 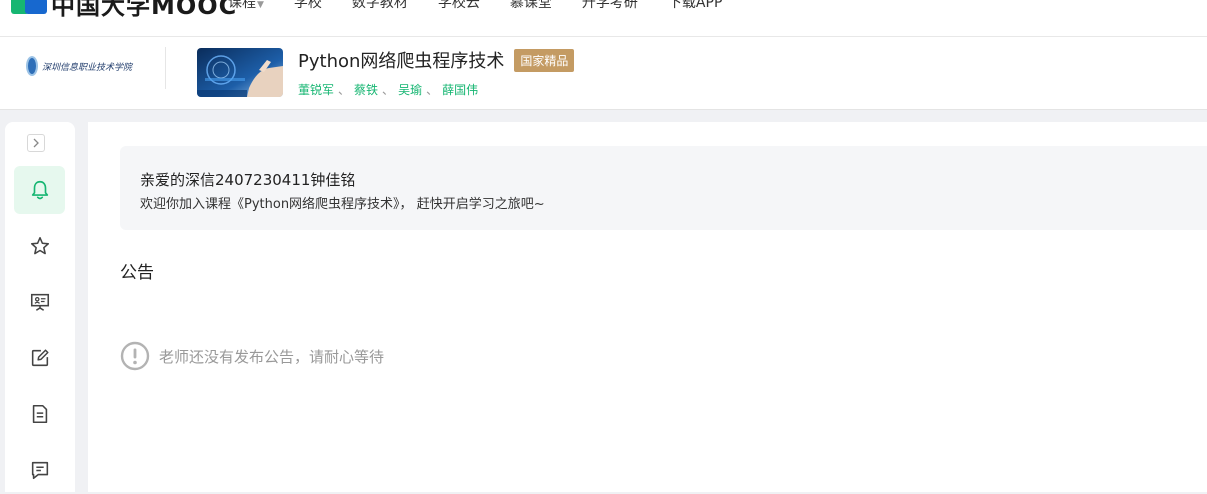 I want to click on bell-icon, so click(x=39, y=190).